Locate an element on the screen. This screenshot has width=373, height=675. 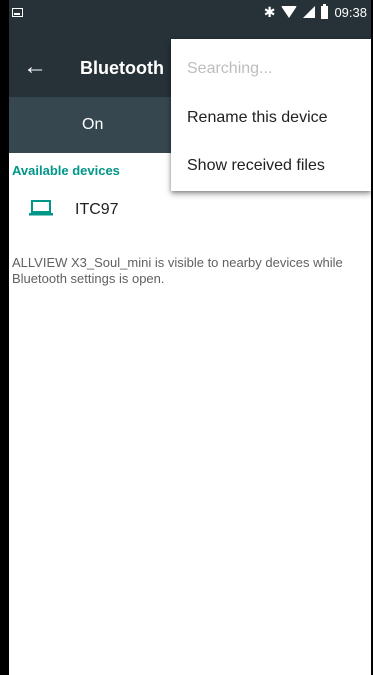
available-devices-header: Available devices is located at coordinates (66, 170).